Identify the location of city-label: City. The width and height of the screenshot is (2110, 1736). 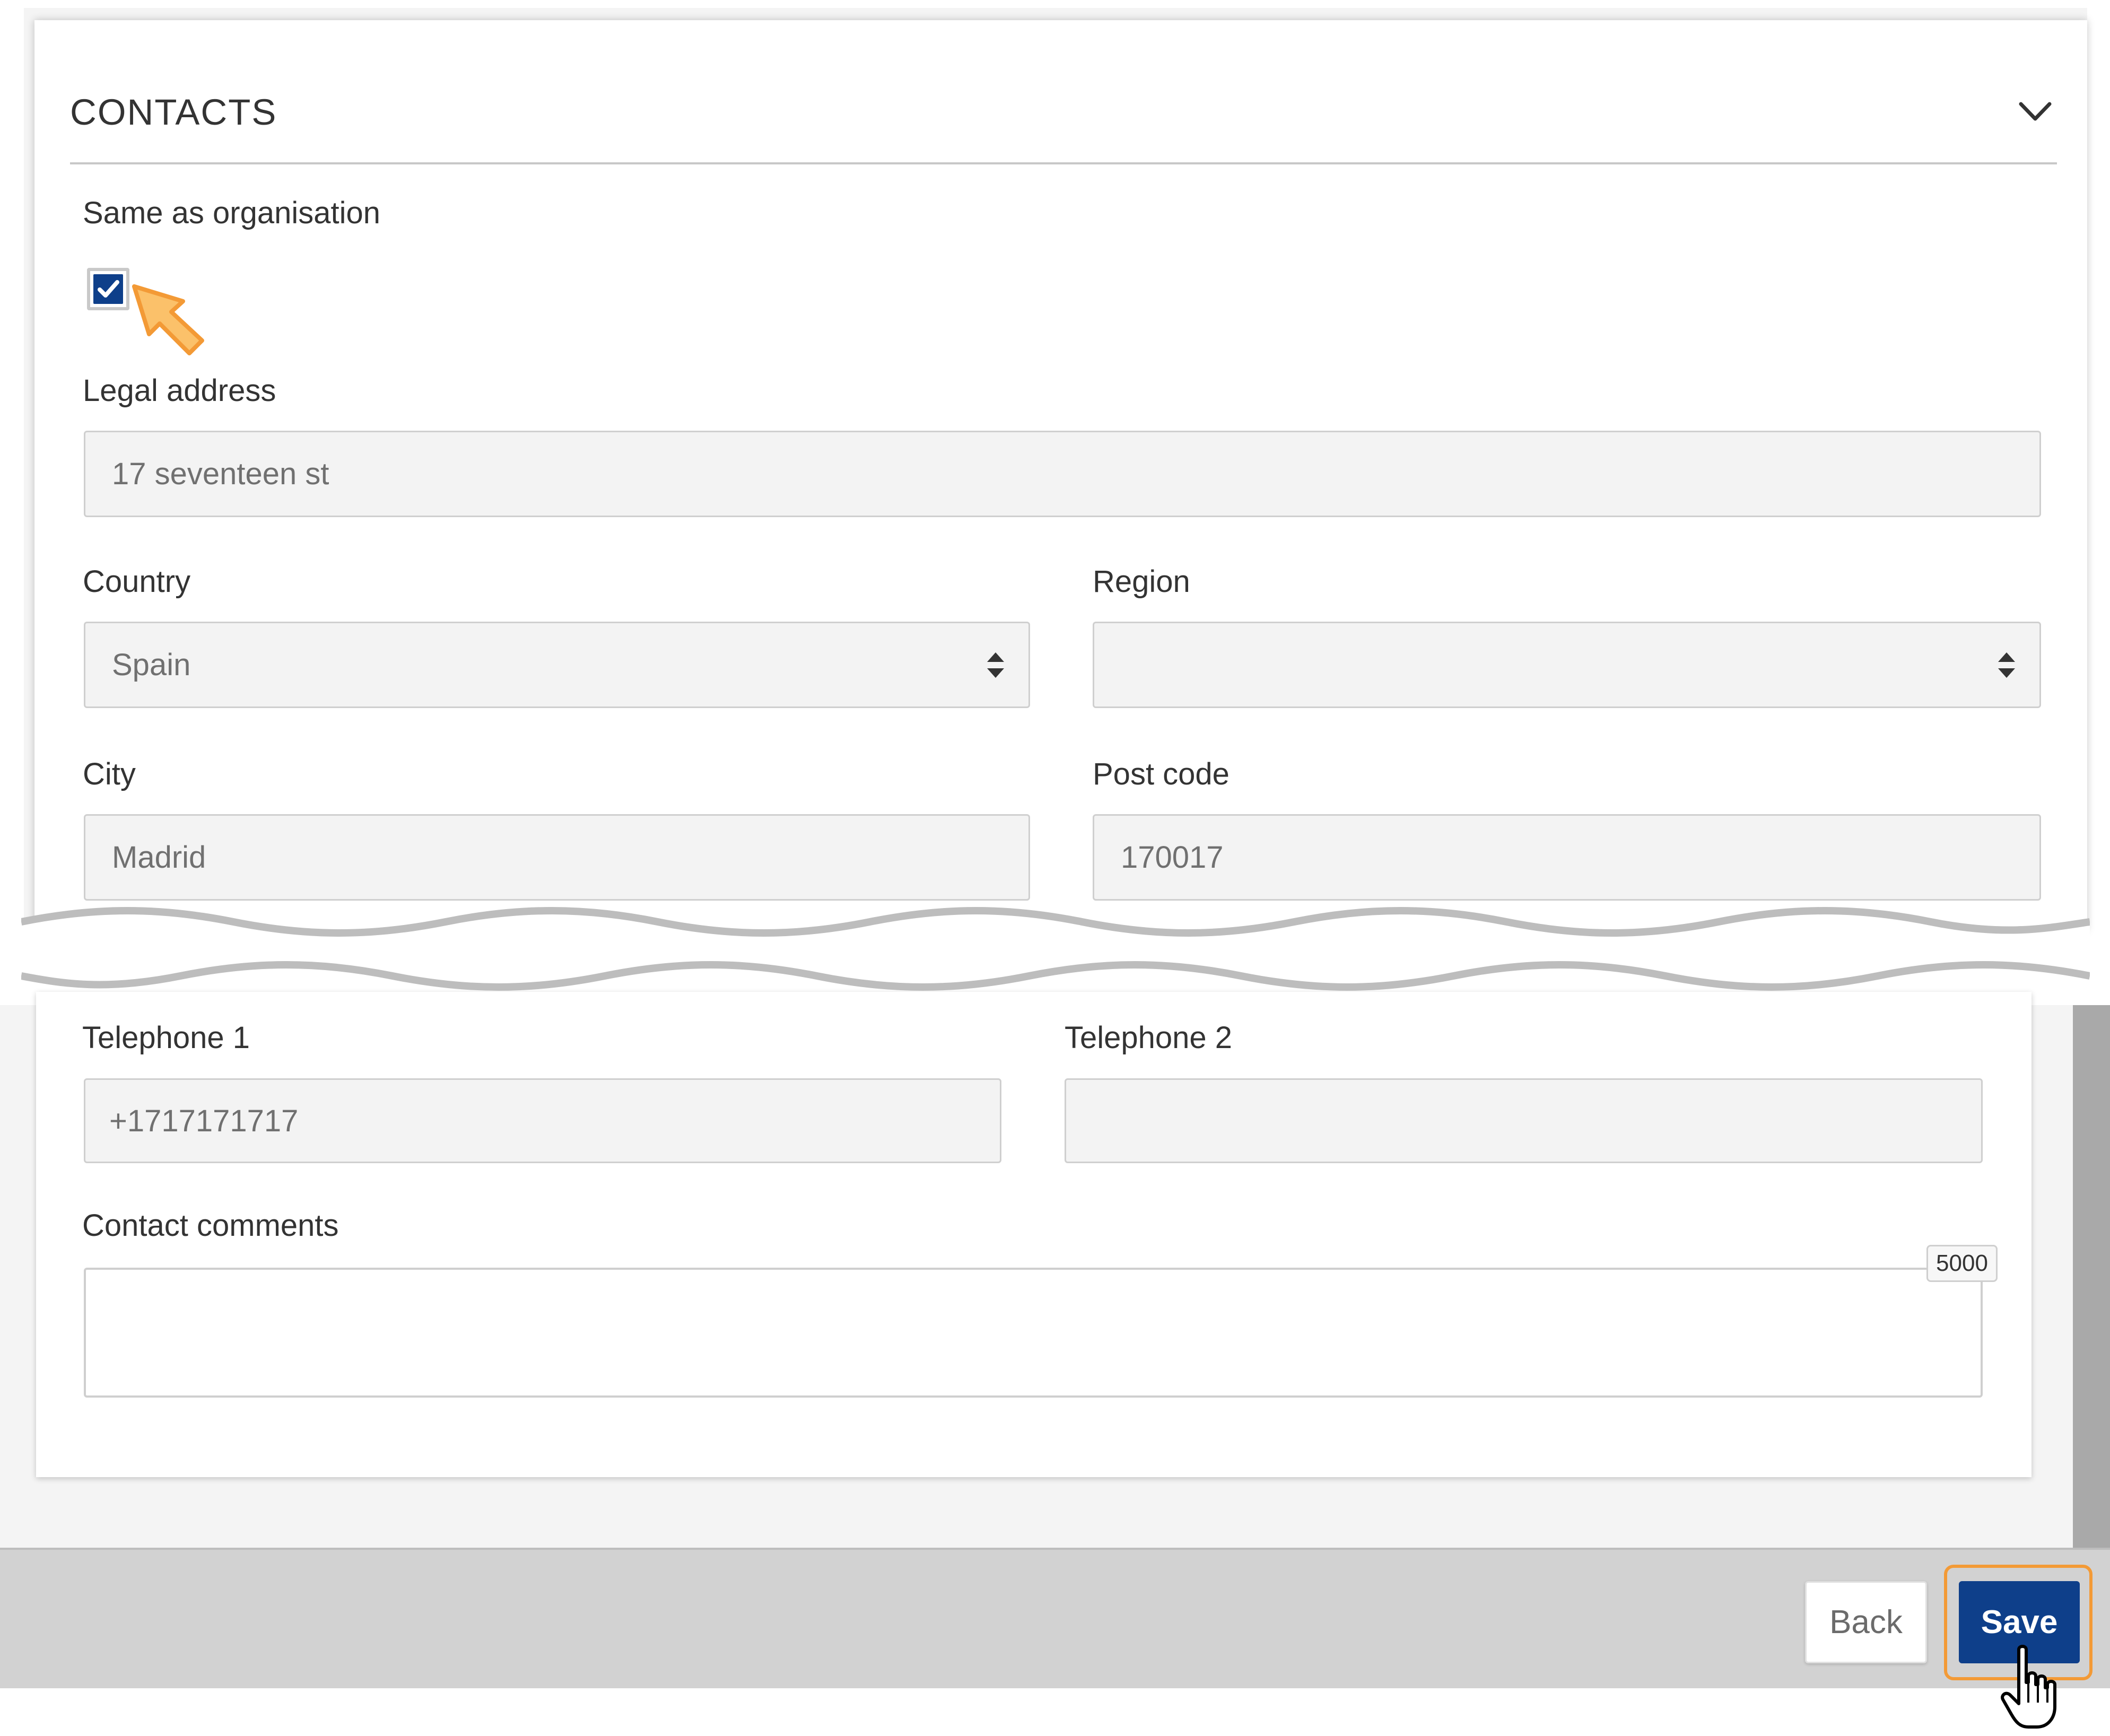
(109, 774).